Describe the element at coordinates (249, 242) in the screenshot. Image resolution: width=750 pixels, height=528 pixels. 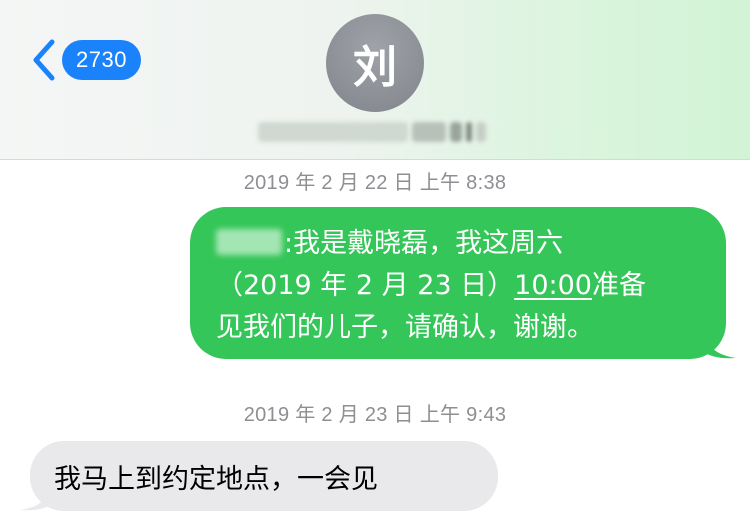
I see `redacted-name` at that location.